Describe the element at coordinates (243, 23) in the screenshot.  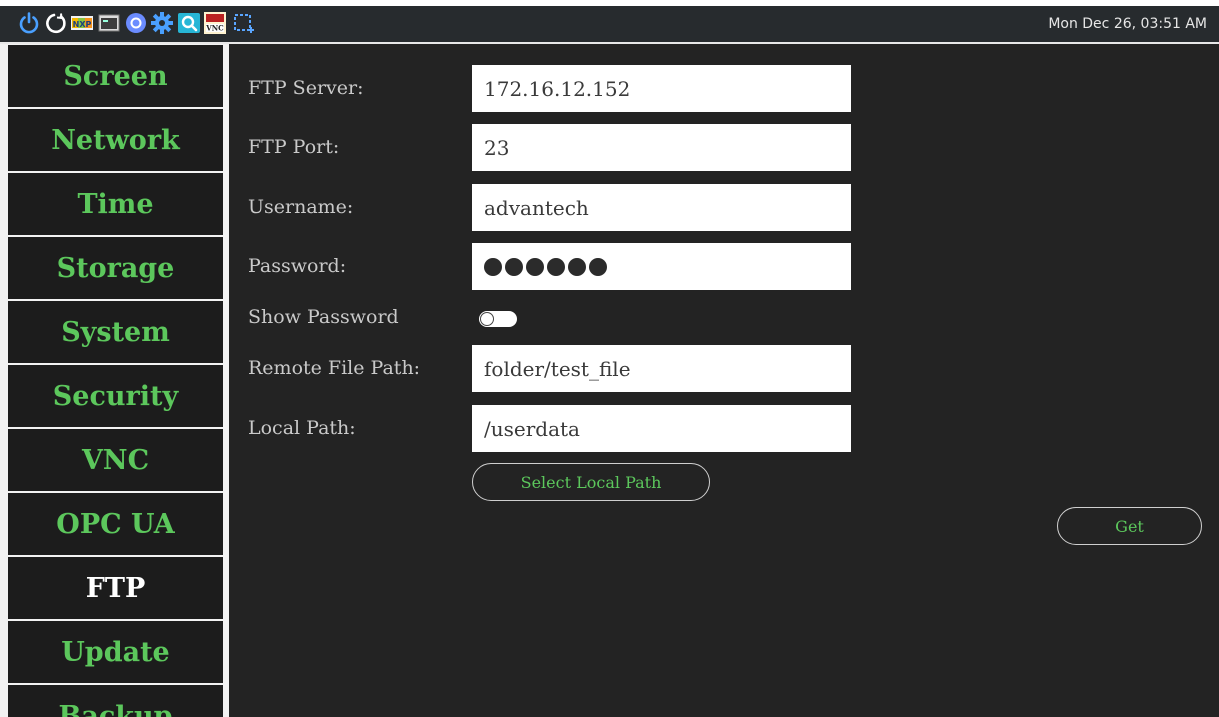
I see `screenshot-icon` at that location.